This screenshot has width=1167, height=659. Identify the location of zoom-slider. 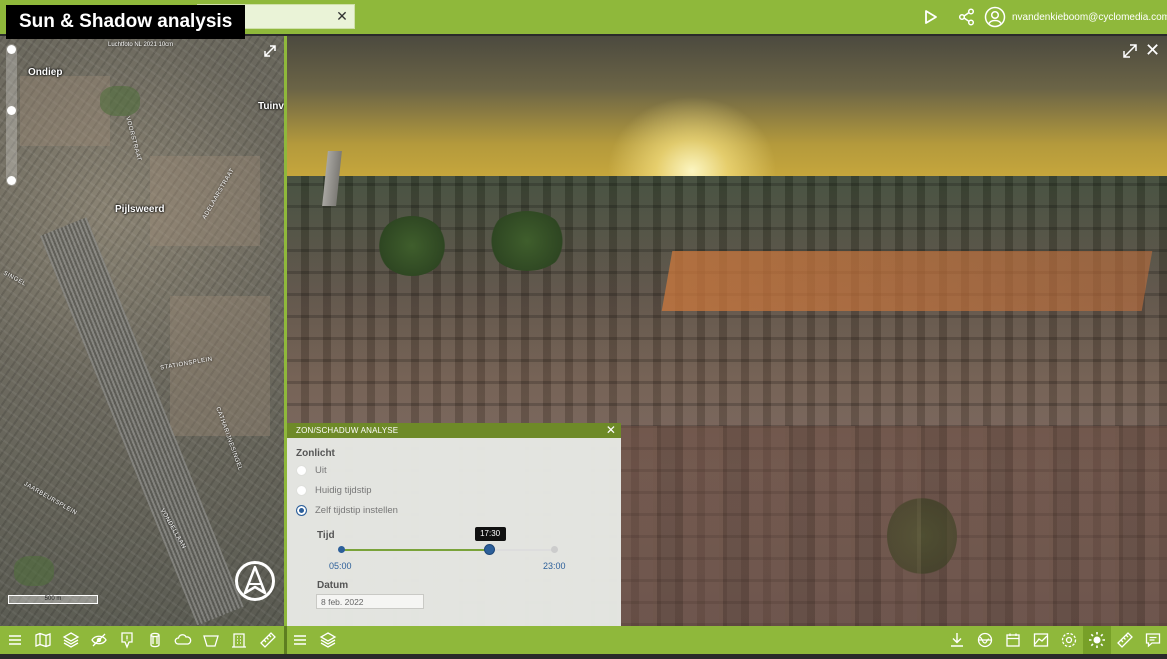
(11, 115).